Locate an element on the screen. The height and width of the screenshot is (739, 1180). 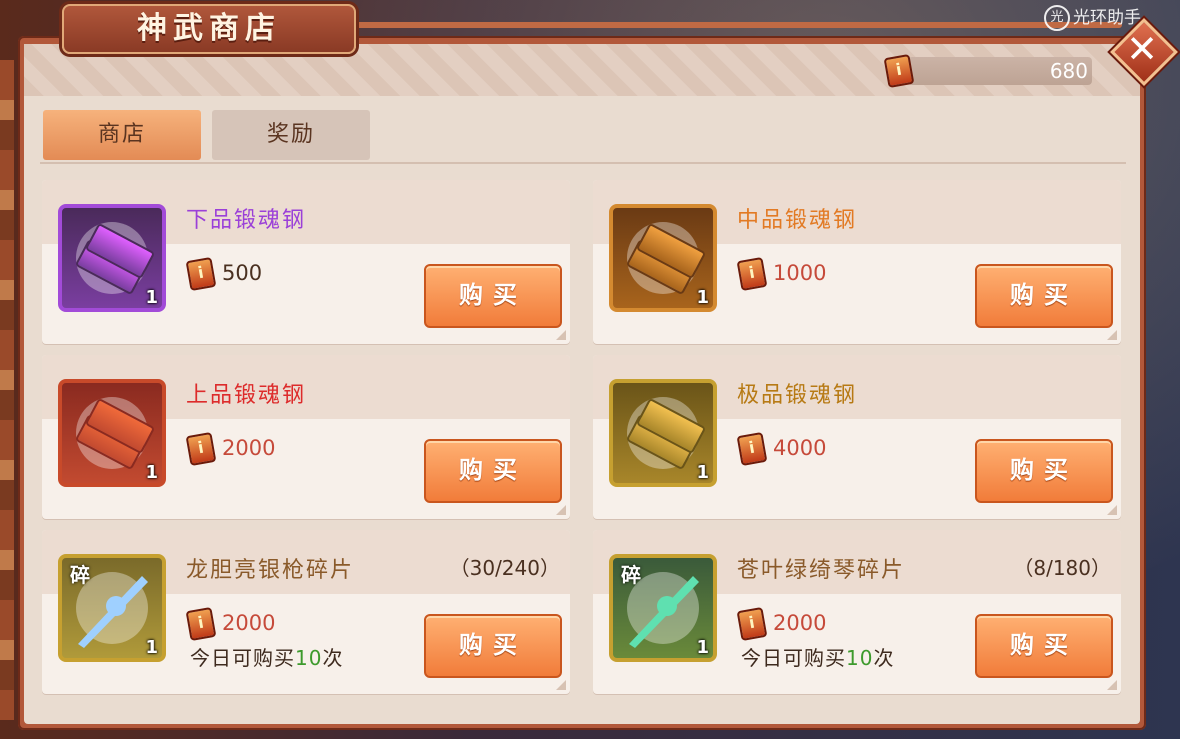
fragment-progress: （8/180） is located at coordinates (1062, 568).